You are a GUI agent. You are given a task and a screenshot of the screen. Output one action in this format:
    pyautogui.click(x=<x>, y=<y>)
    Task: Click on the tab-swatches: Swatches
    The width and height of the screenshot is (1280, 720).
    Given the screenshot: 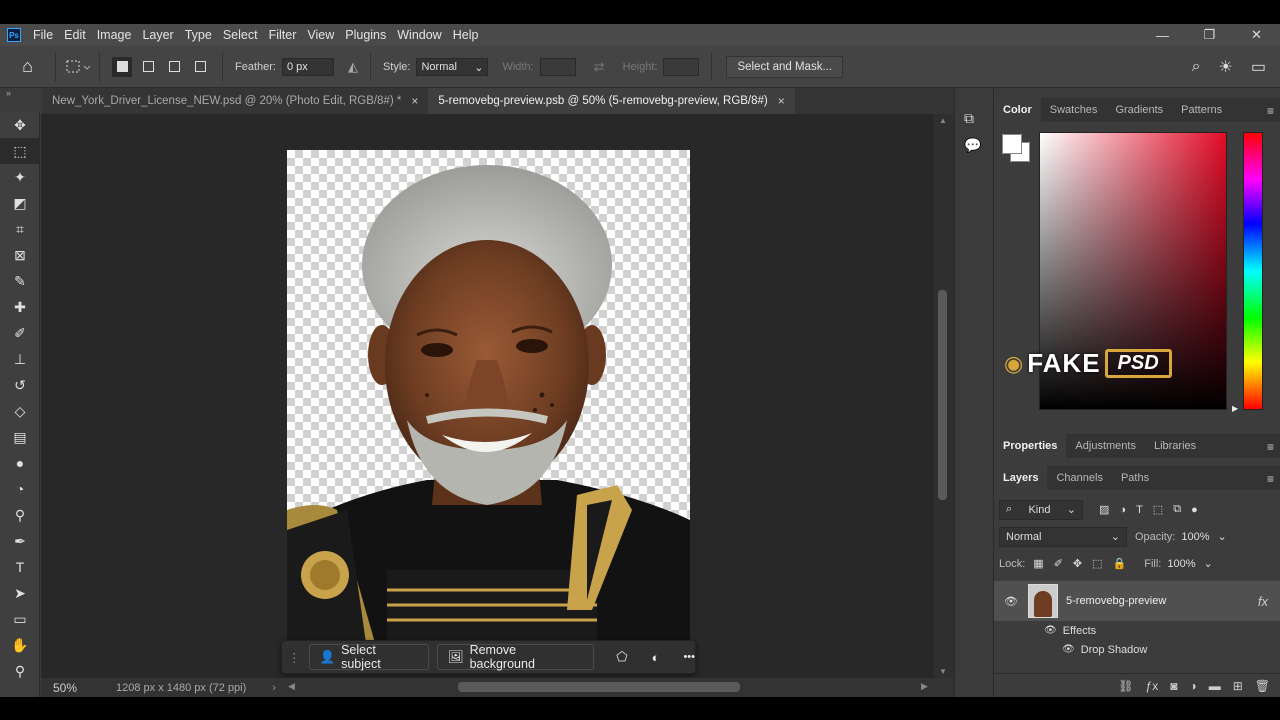 What is the action you would take?
    pyautogui.click(x=1074, y=110)
    